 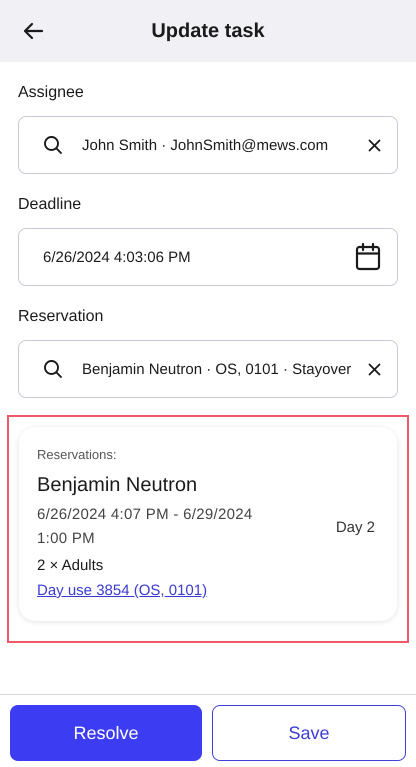 What do you see at coordinates (368, 257) in the screenshot?
I see `calendar-icon` at bounding box center [368, 257].